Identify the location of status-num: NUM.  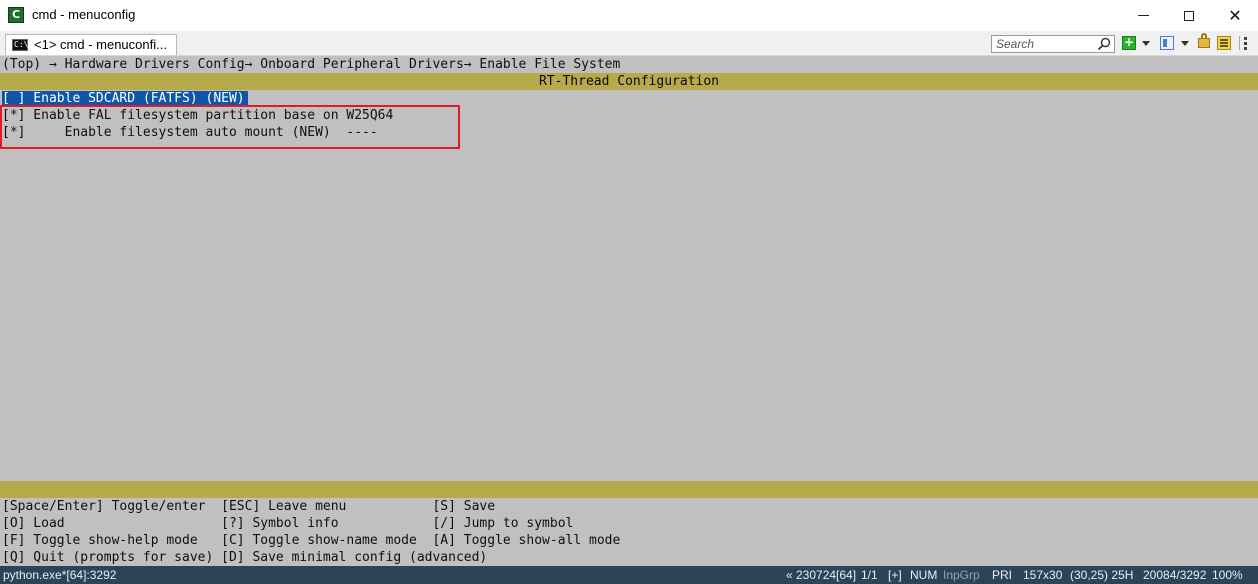
(923, 575).